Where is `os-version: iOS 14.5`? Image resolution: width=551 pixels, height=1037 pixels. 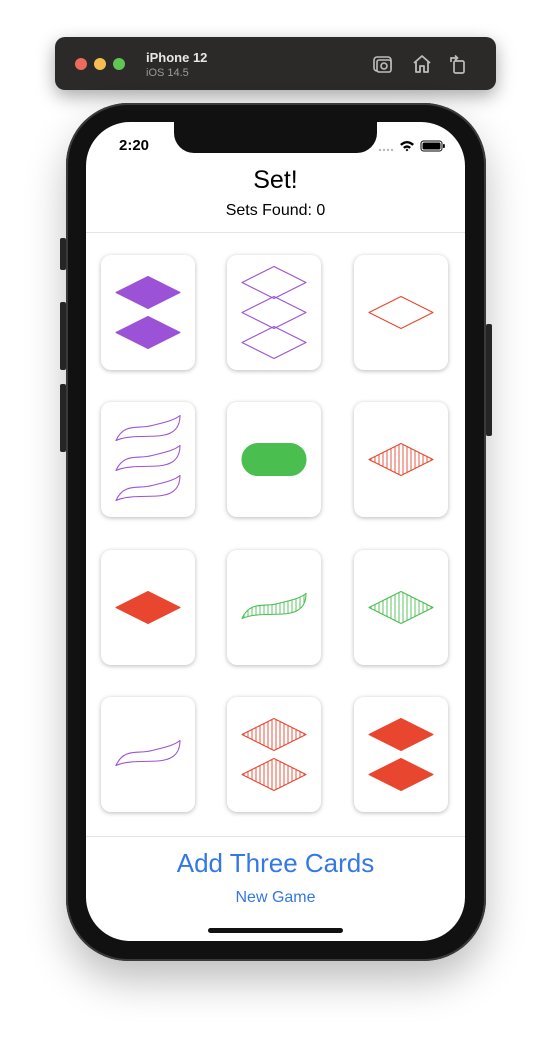 os-version: iOS 14.5 is located at coordinates (167, 73).